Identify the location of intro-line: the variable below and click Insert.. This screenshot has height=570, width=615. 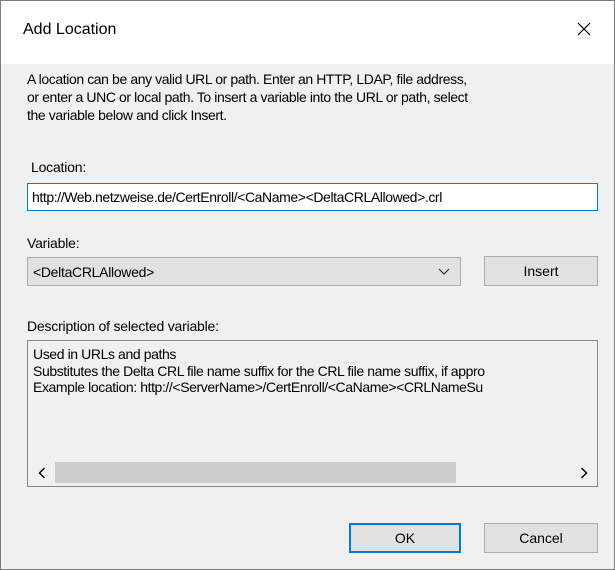
(127, 115).